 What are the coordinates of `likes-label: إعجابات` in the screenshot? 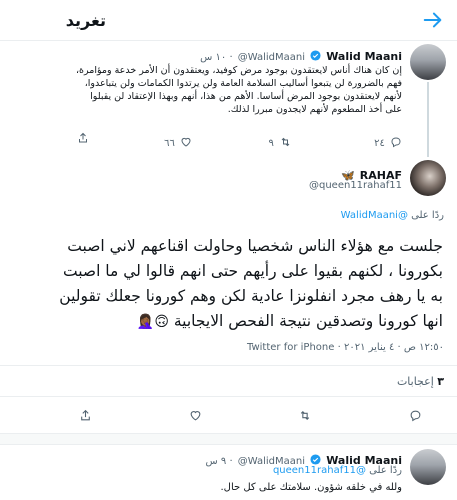 It's located at (415, 381).